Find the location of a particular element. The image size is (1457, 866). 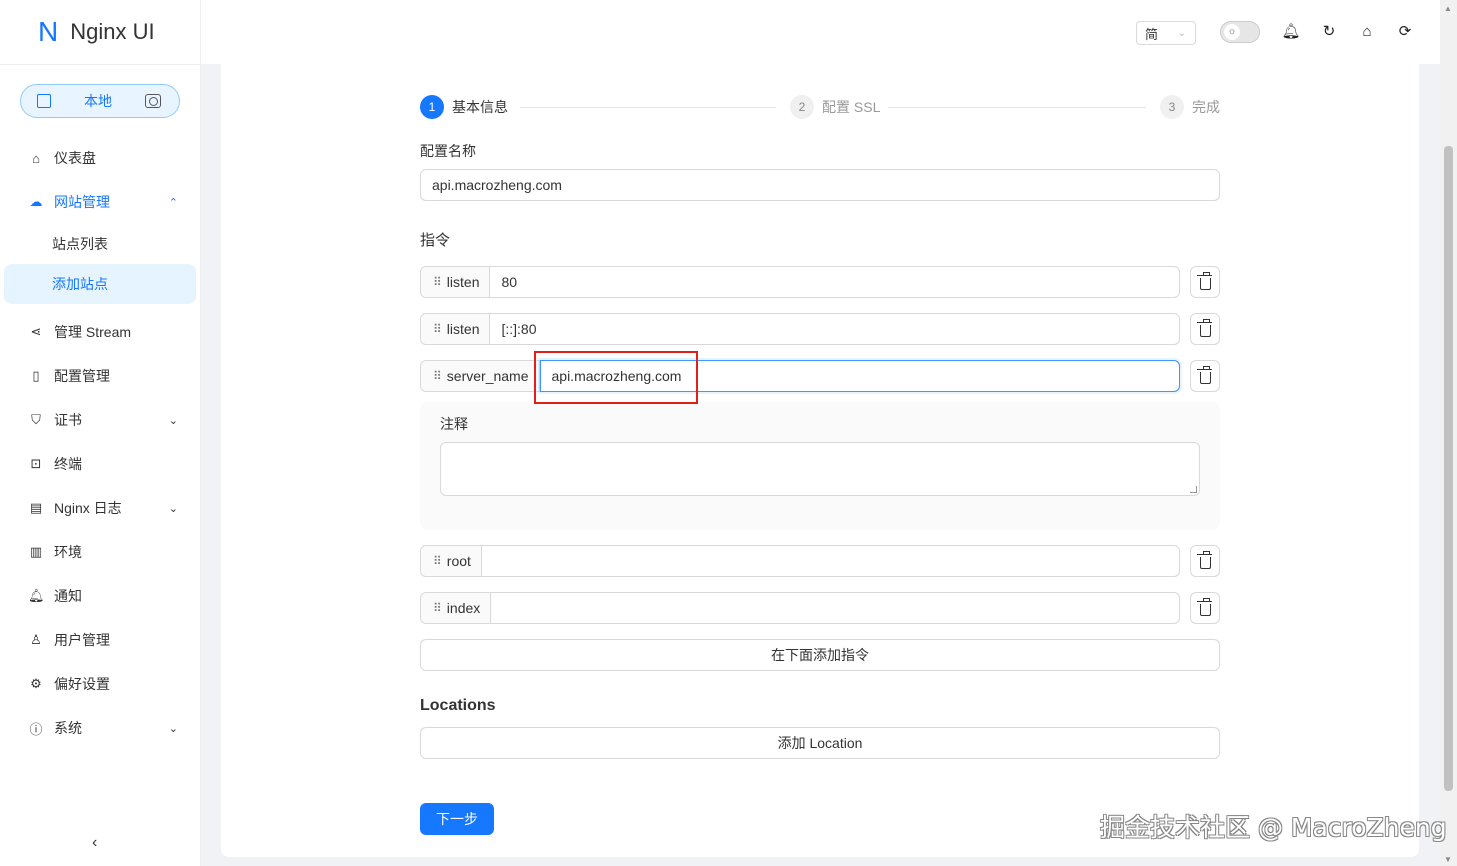

bell-icon: 🔔︎ is located at coordinates (1291, 32).